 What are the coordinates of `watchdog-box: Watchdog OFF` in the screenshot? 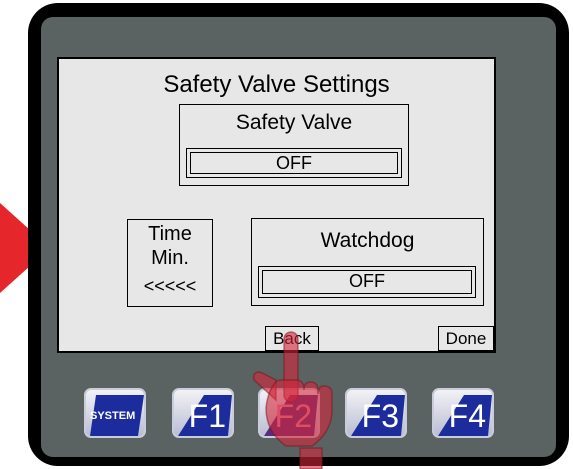 It's located at (367, 262).